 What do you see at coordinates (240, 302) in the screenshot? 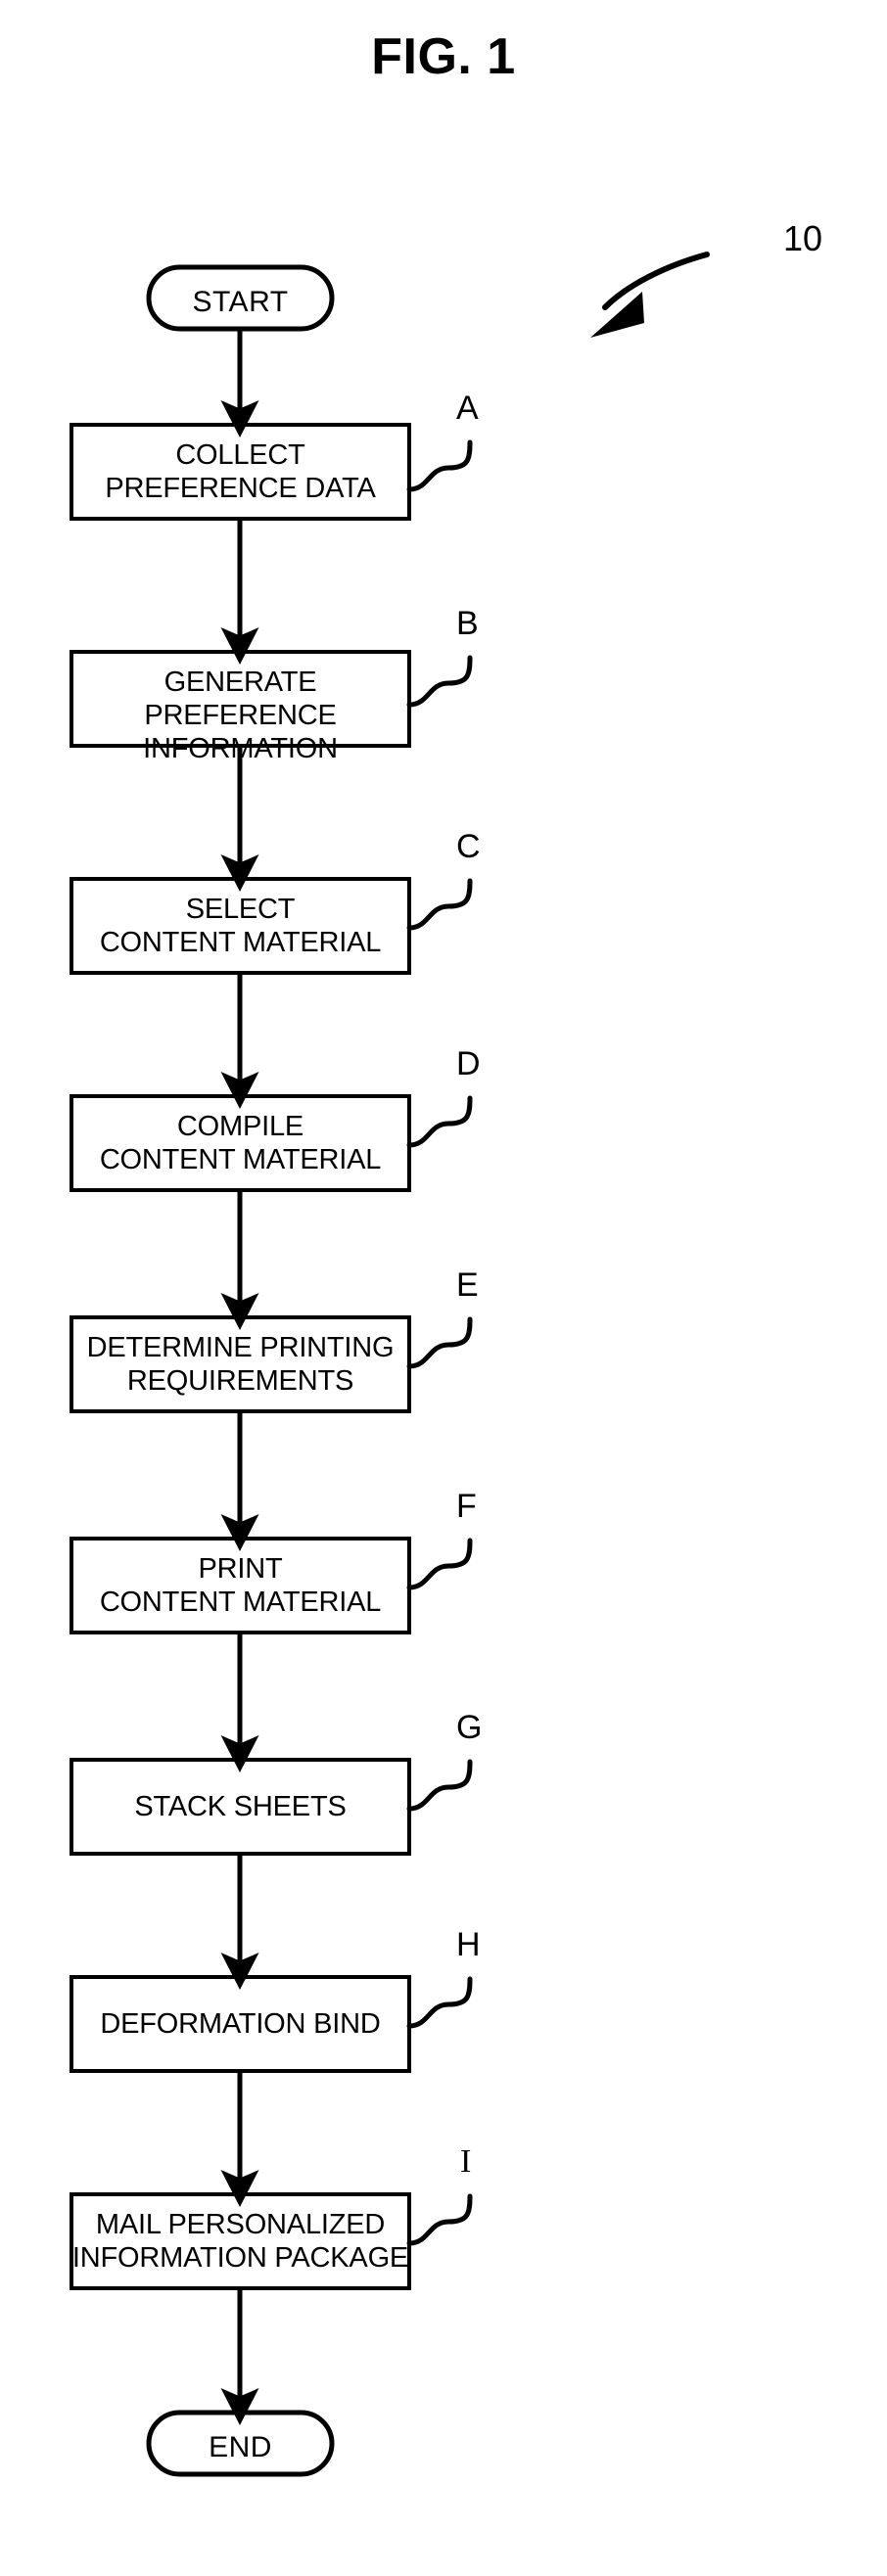
I see `start-terminator-label: START` at bounding box center [240, 302].